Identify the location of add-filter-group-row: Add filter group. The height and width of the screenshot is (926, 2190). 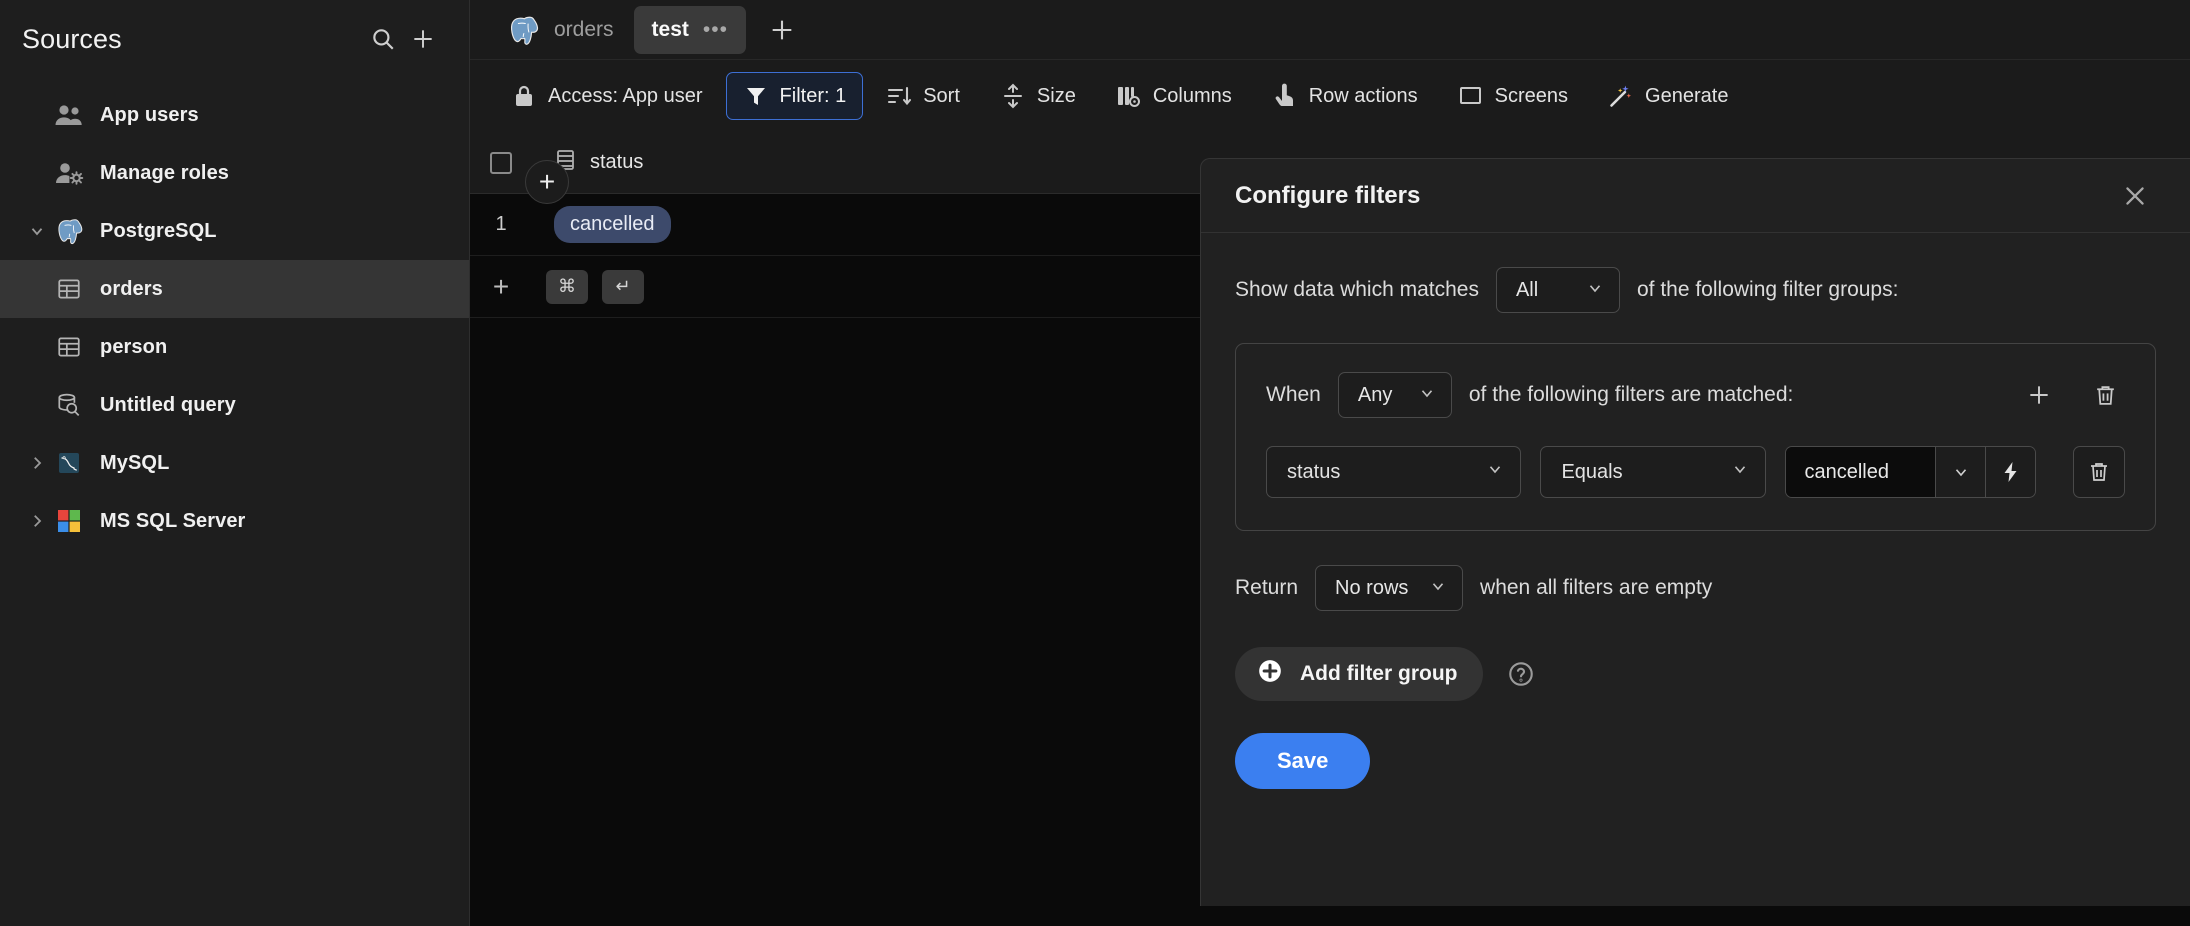
(1695, 674).